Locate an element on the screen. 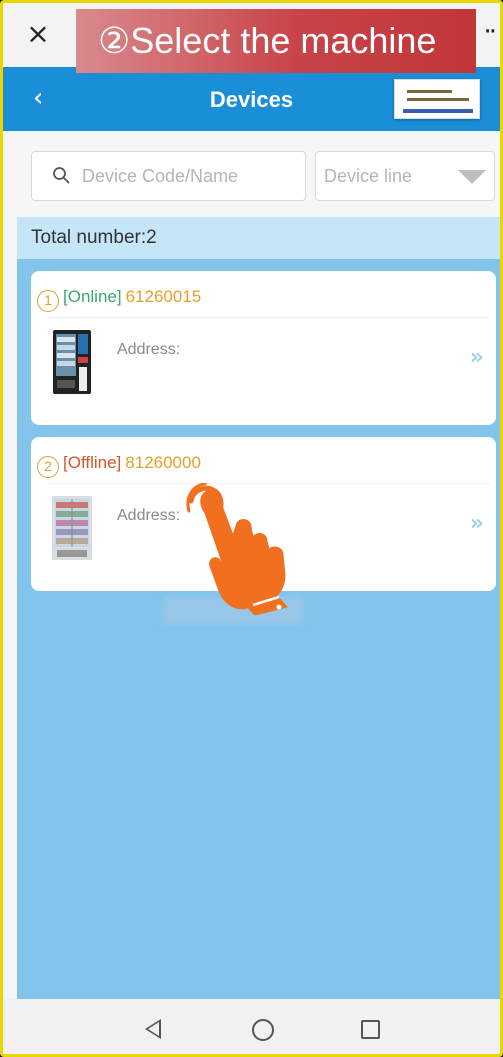 This screenshot has height=1057, width=503. device-card-header: 2 [Offline] 81260000 is located at coordinates (119, 465).